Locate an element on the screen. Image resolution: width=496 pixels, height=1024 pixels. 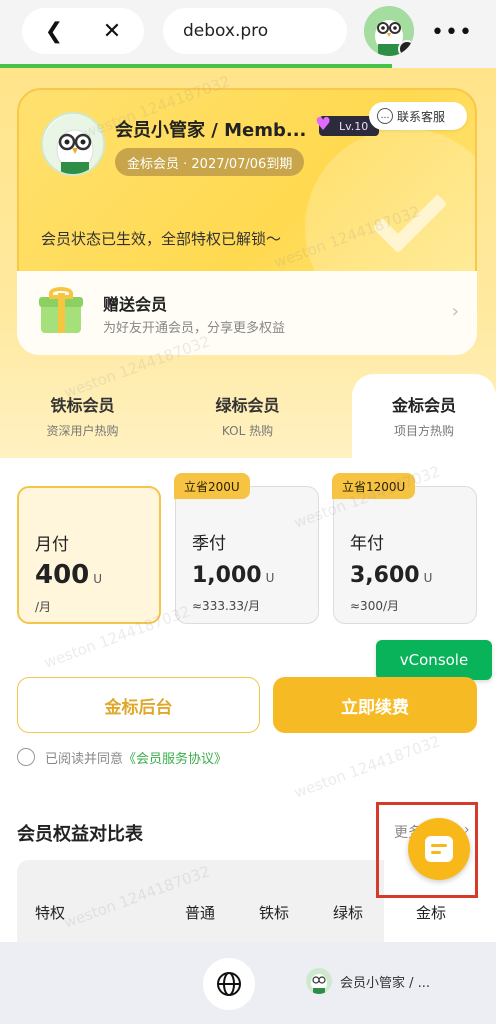
plan-price: 1,000 U is located at coordinates (233, 575).